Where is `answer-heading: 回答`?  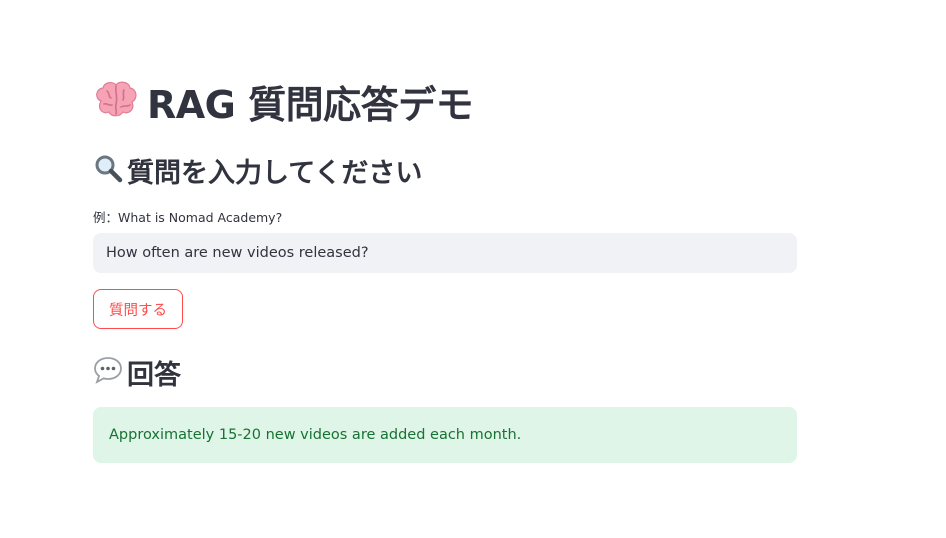 answer-heading: 回答 is located at coordinates (137, 372).